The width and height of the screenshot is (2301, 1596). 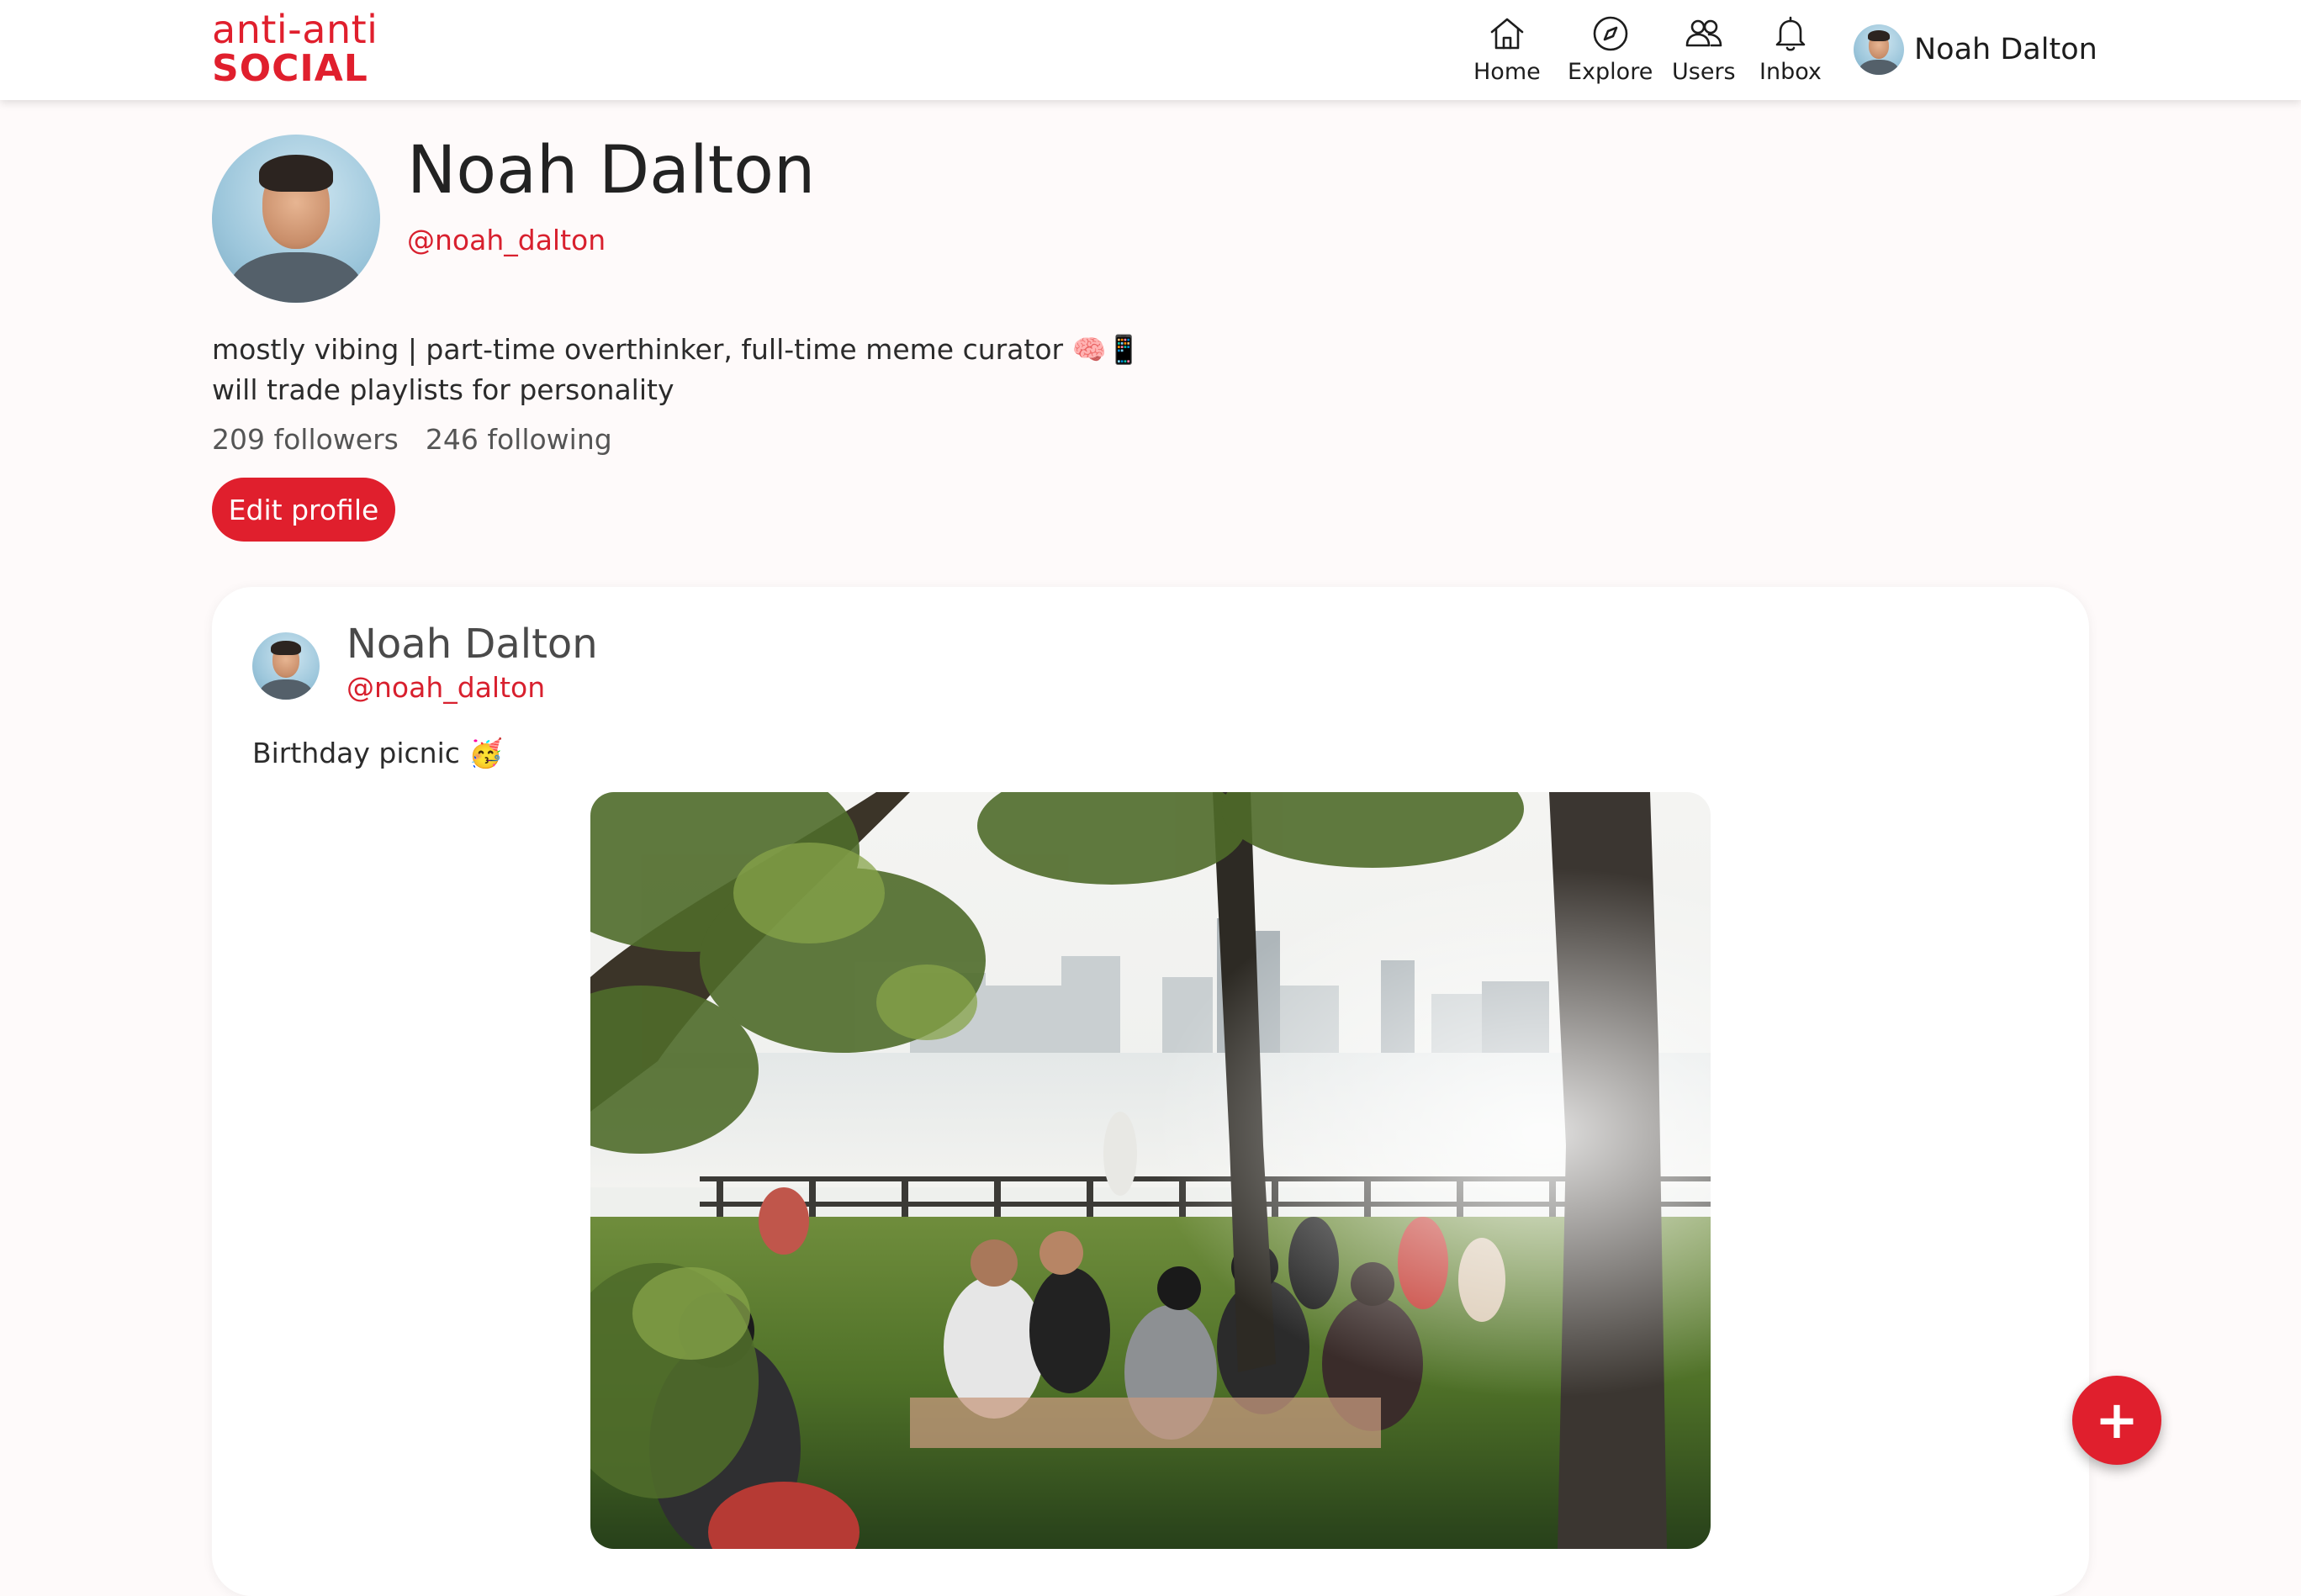 What do you see at coordinates (296, 219) in the screenshot?
I see `profile-avatar` at bounding box center [296, 219].